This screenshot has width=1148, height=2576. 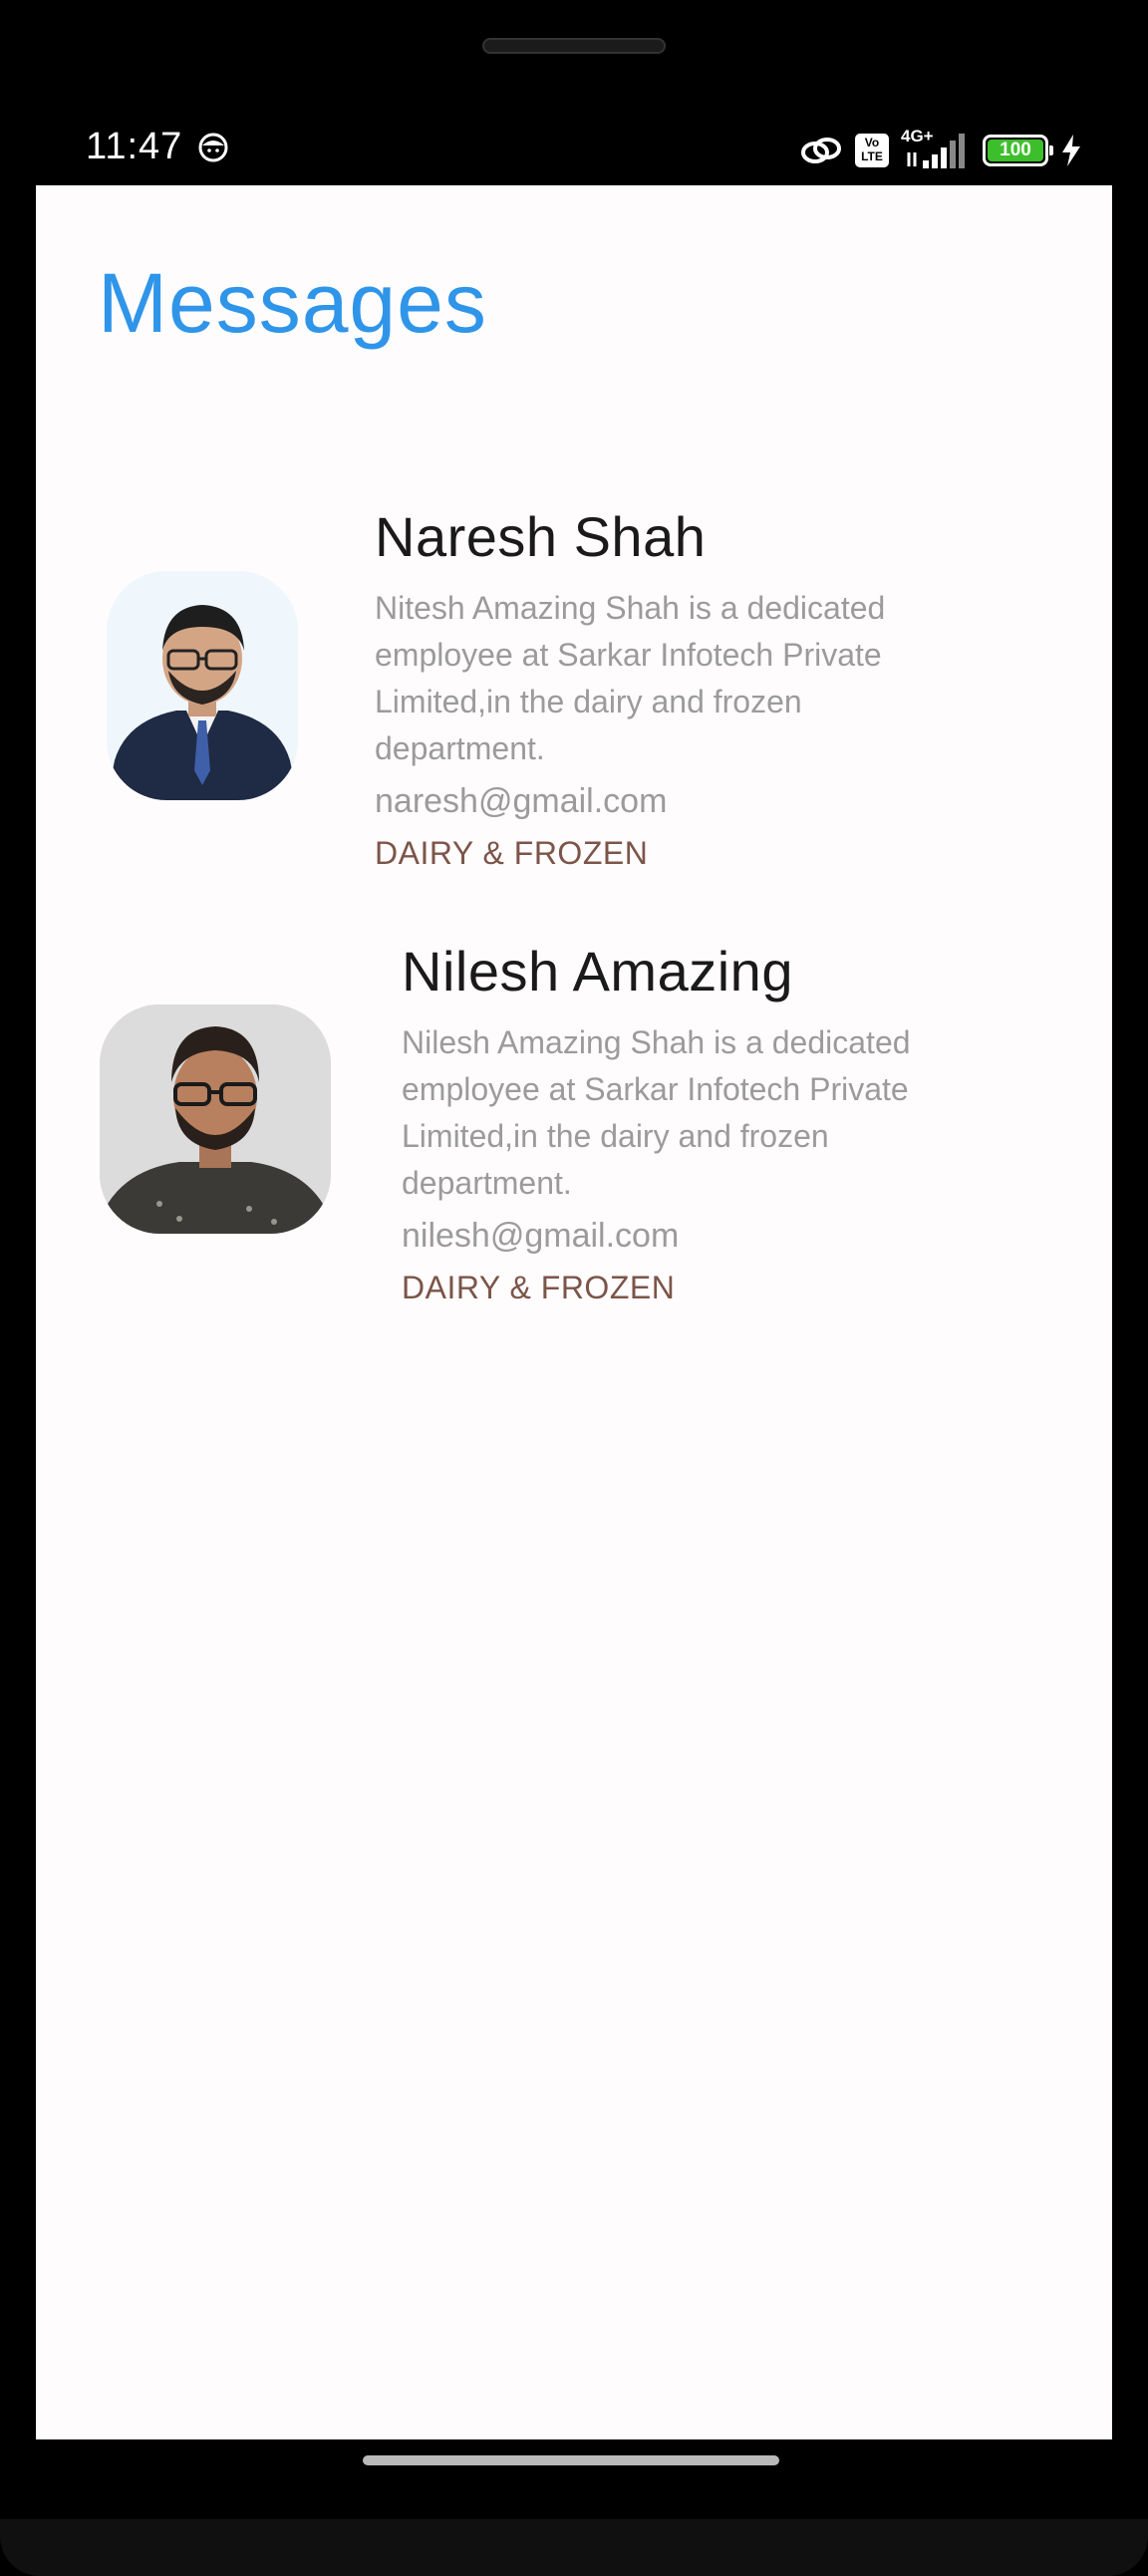 I want to click on status-bar: 11:47 Vo LTE 4G+ 100, so click(x=574, y=152).